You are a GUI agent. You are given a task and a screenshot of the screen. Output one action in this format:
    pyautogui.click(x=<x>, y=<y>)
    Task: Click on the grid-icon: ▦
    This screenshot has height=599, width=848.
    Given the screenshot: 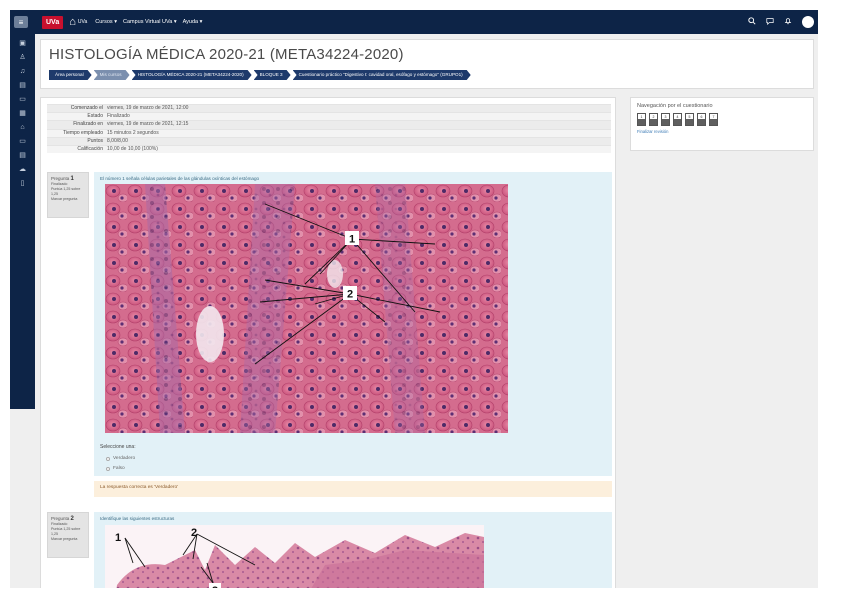 What is the action you would take?
    pyautogui.click(x=22, y=114)
    